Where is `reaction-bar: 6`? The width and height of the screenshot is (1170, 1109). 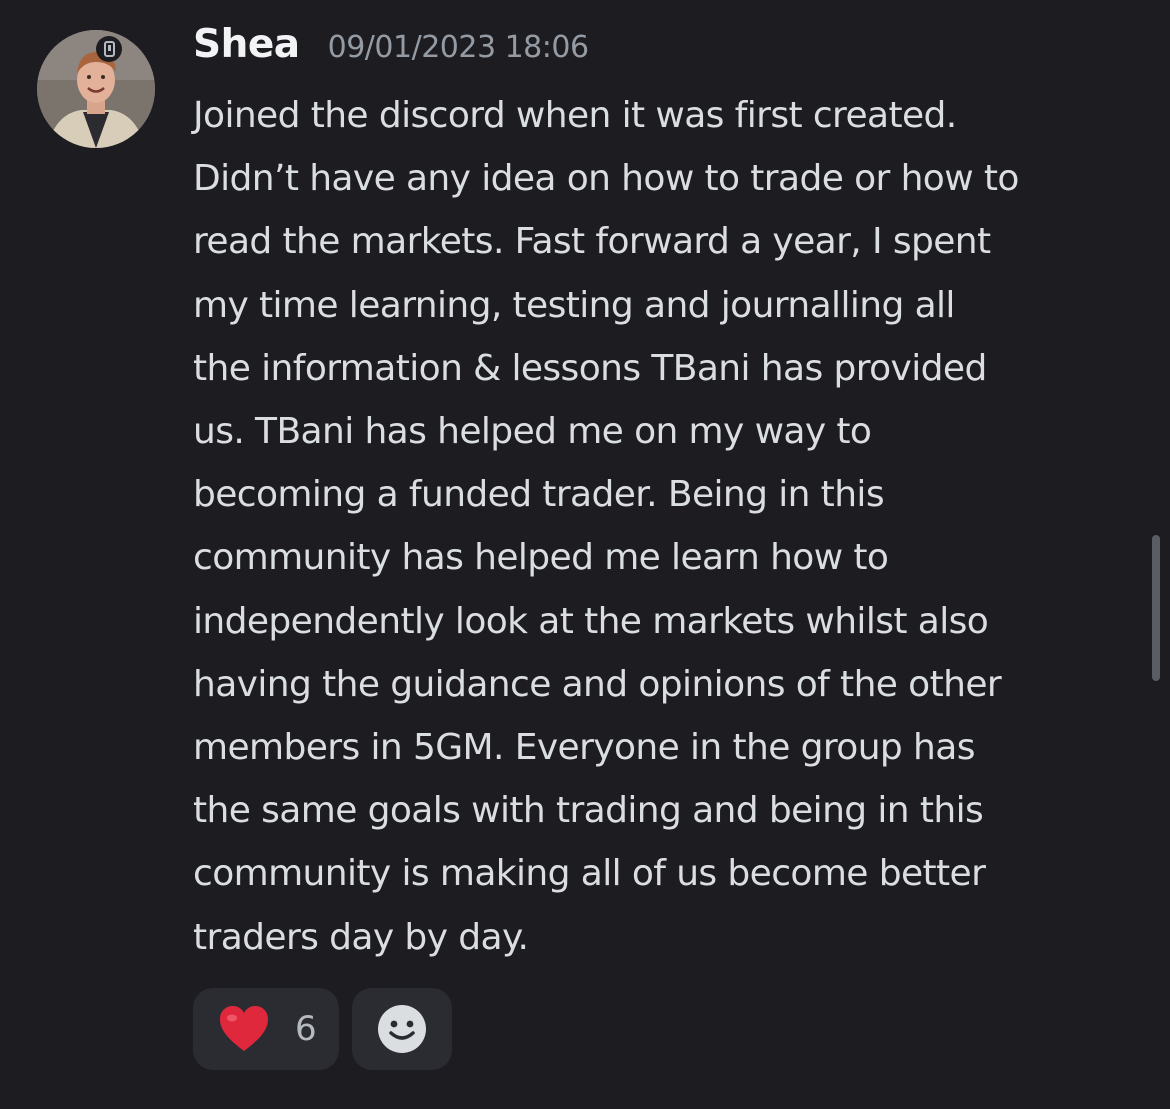
reaction-bar: 6 is located at coordinates (322, 1029).